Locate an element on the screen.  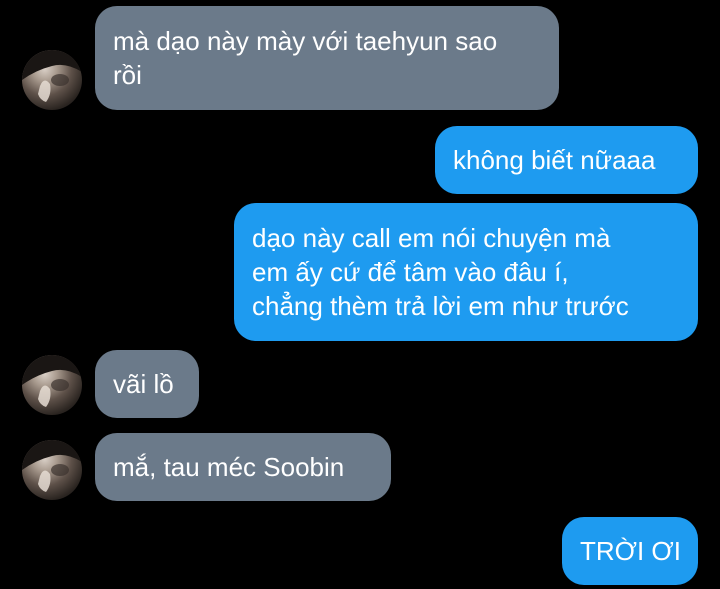
message-text-line: em ấy cứ để tâm vào đâu í, is located at coordinates (410, 272).